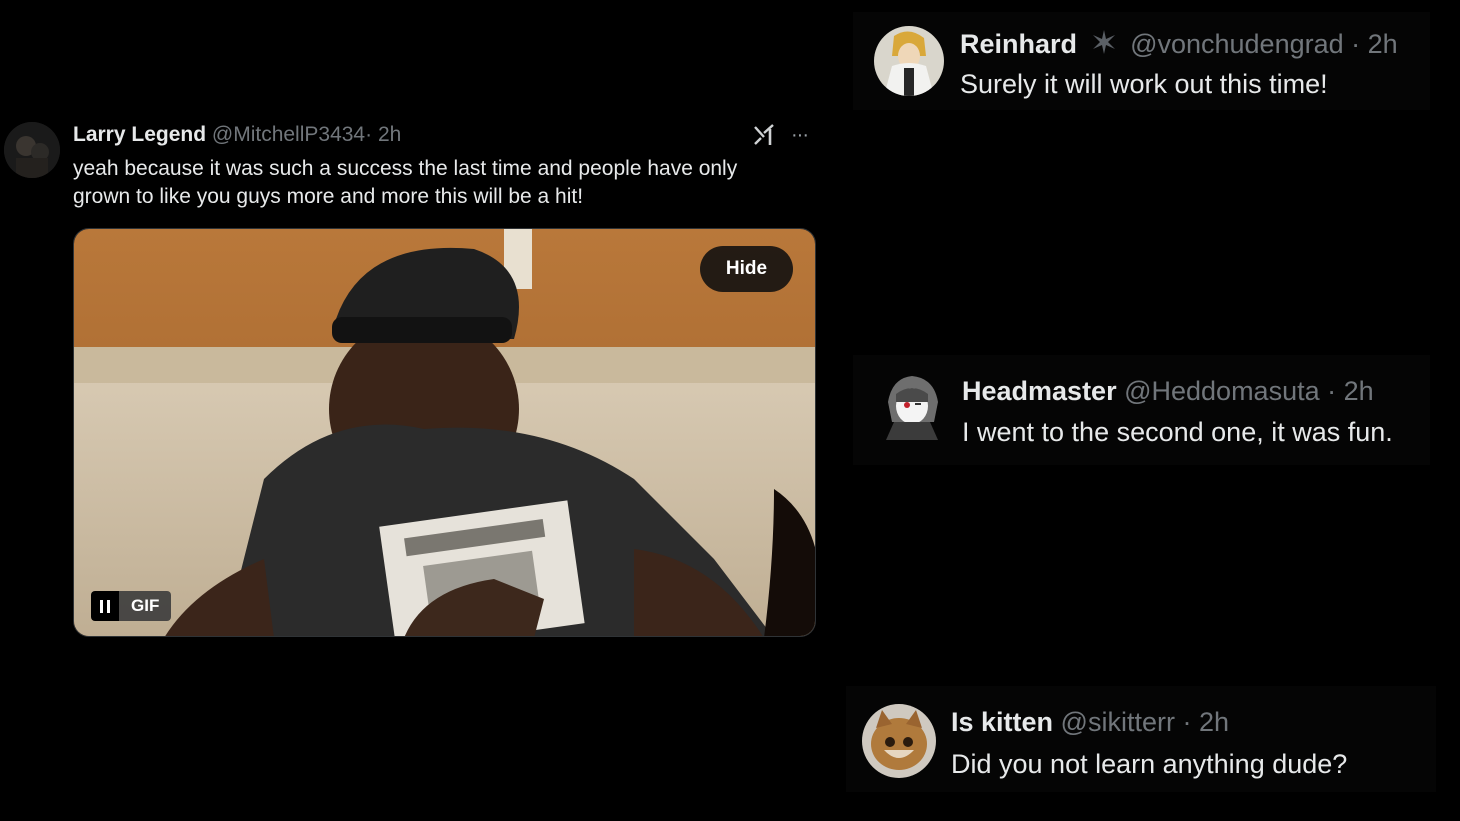  I want to click on reply-author-name: Headmaster, so click(1039, 391).